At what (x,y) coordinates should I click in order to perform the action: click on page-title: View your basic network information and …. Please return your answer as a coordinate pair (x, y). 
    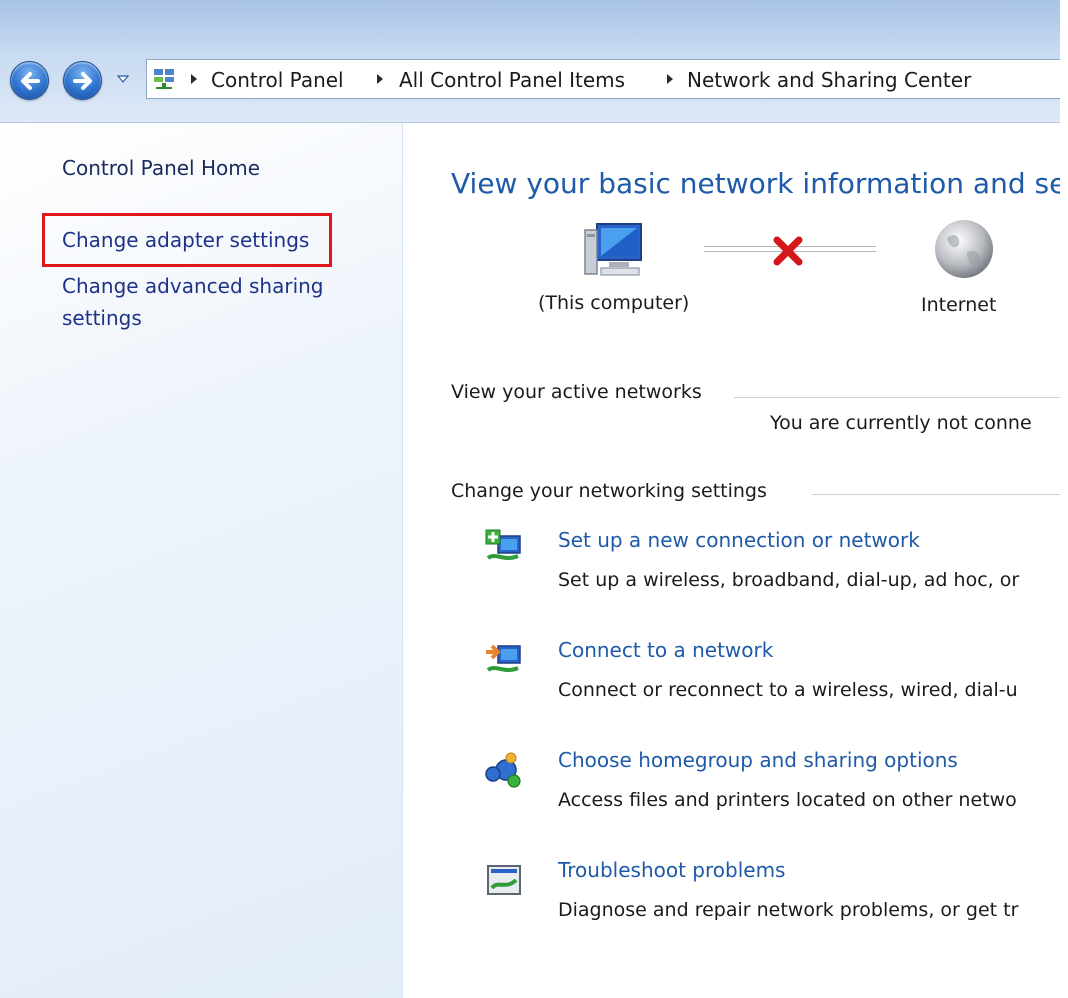
    Looking at the image, I should click on (755, 183).